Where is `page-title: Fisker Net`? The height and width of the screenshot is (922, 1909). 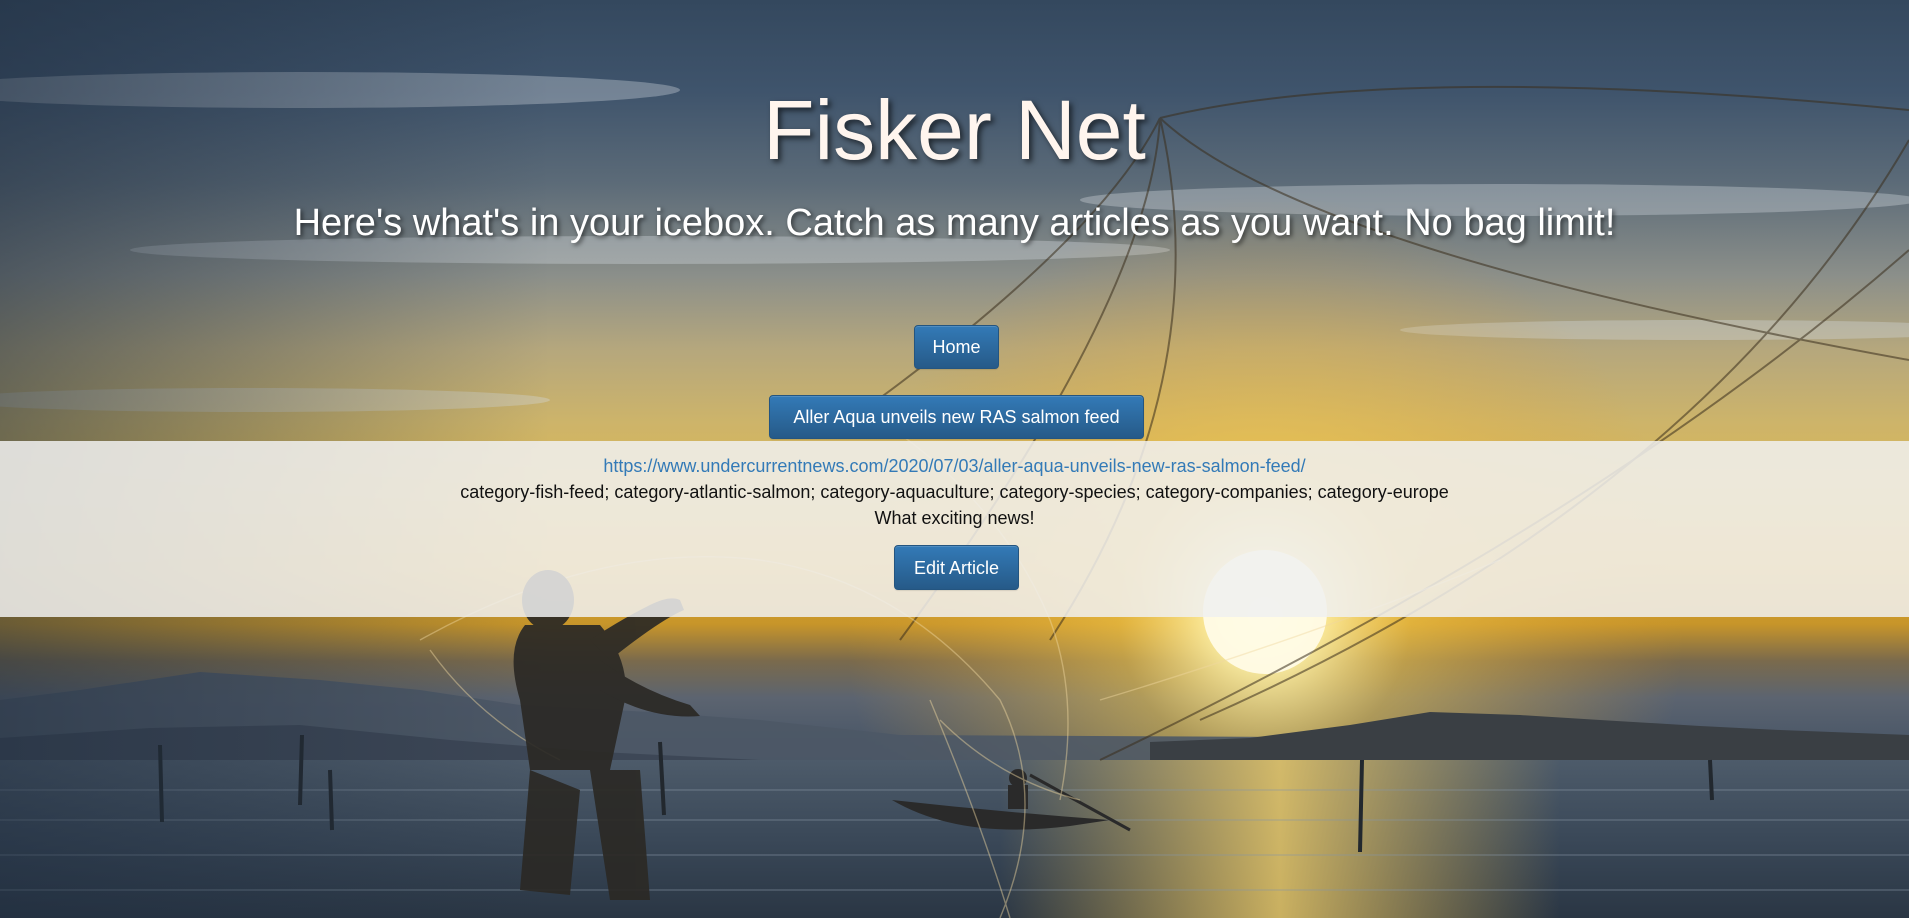 page-title: Fisker Net is located at coordinates (954, 130).